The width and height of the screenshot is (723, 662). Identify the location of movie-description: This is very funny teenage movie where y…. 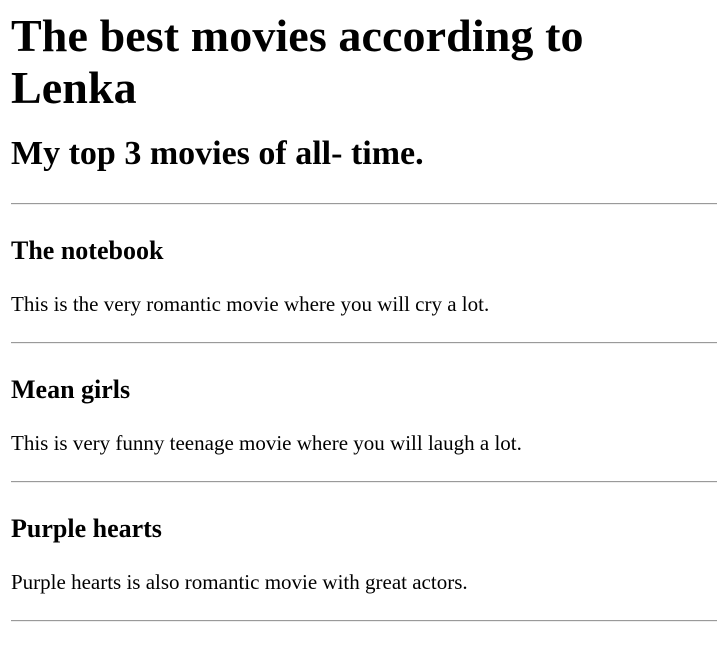
(266, 443).